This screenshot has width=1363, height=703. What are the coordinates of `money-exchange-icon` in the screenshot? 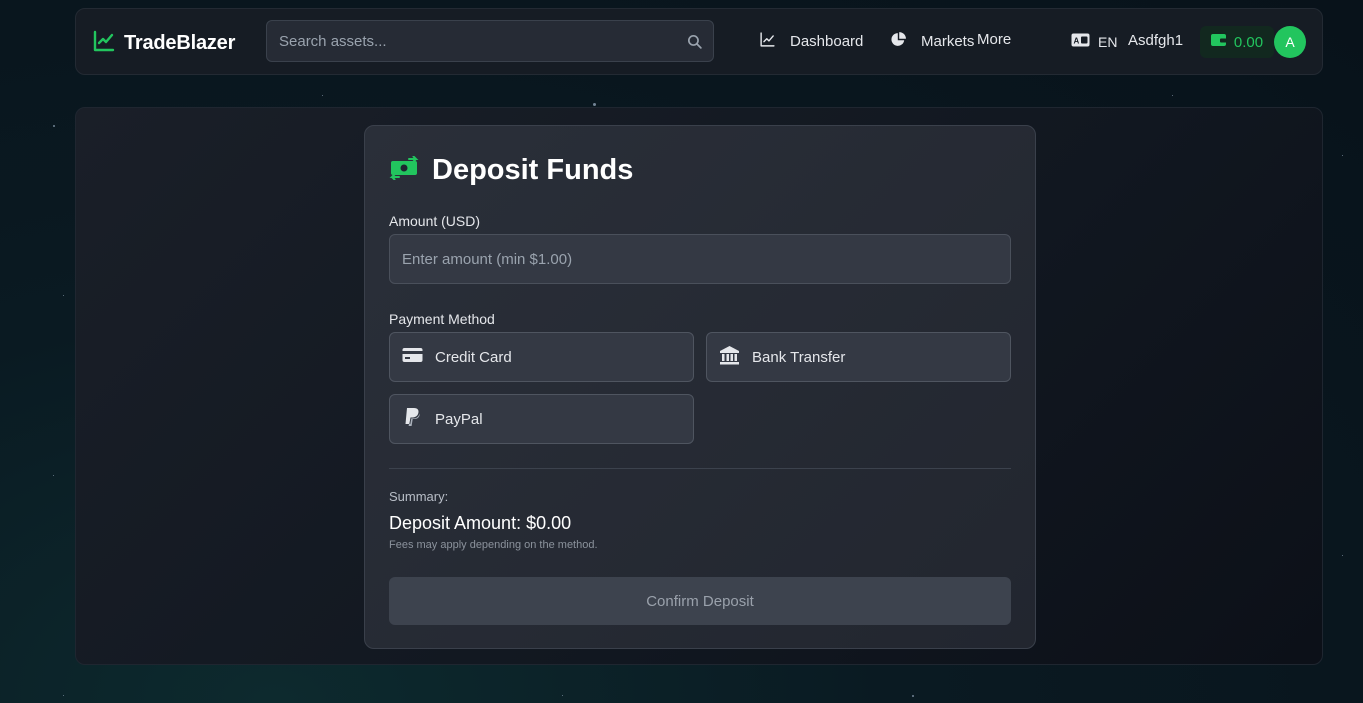 It's located at (404, 170).